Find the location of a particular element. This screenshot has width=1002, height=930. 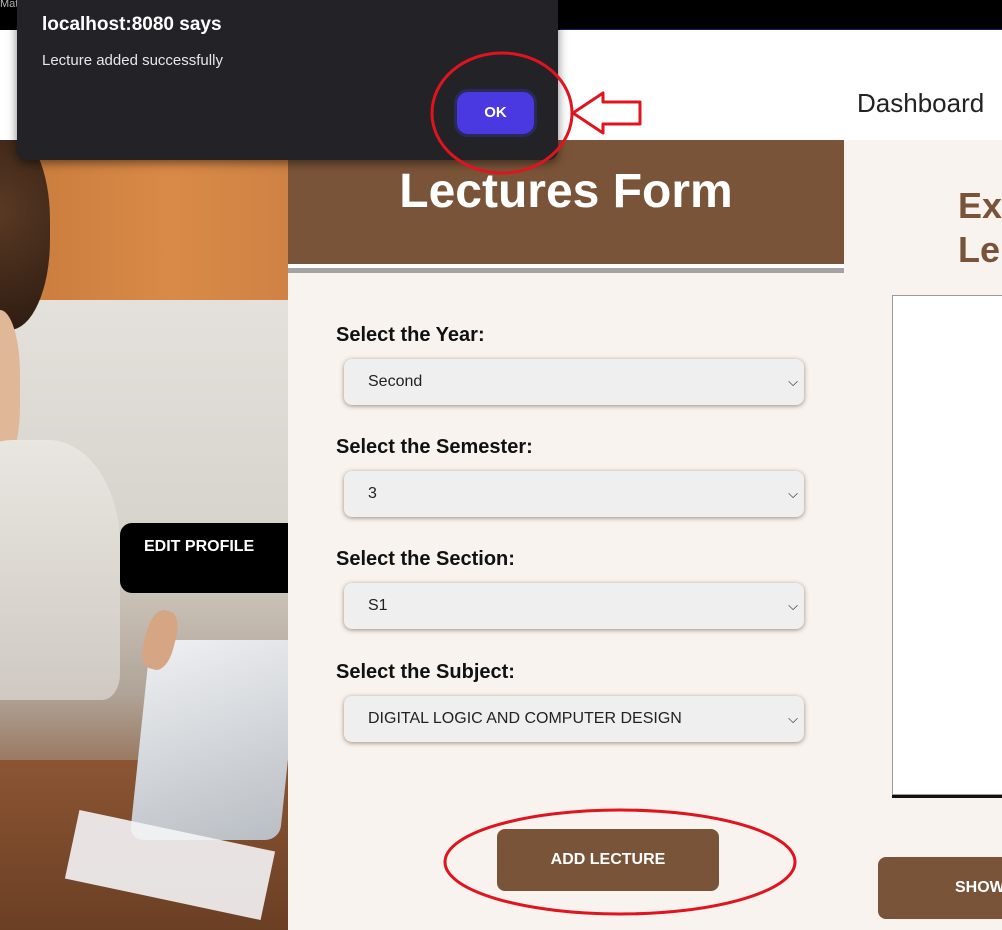

subject-select-value: DIGITAL LOGIC AND COMPUTER DESIGN is located at coordinates (525, 718).